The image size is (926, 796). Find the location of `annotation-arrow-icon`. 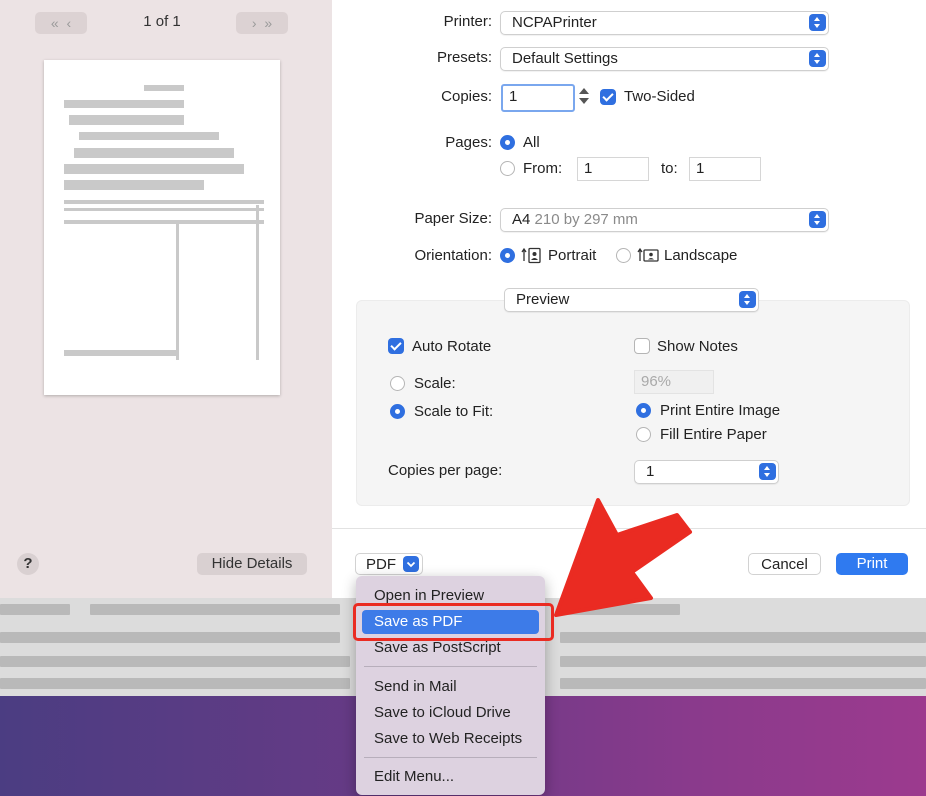

annotation-arrow-icon is located at coordinates (623, 557).